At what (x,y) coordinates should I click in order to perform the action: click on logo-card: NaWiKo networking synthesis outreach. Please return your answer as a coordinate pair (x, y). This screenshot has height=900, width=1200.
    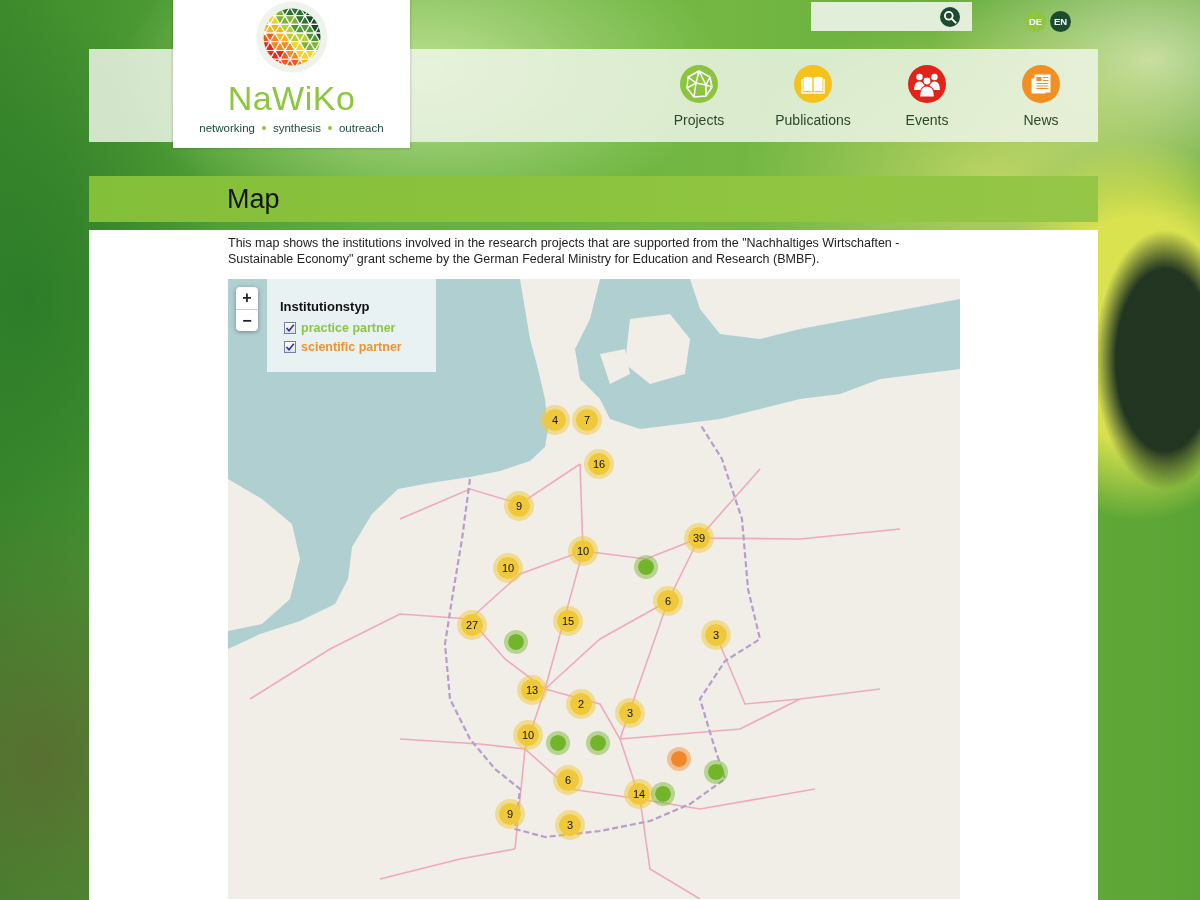
    Looking at the image, I should click on (291, 74).